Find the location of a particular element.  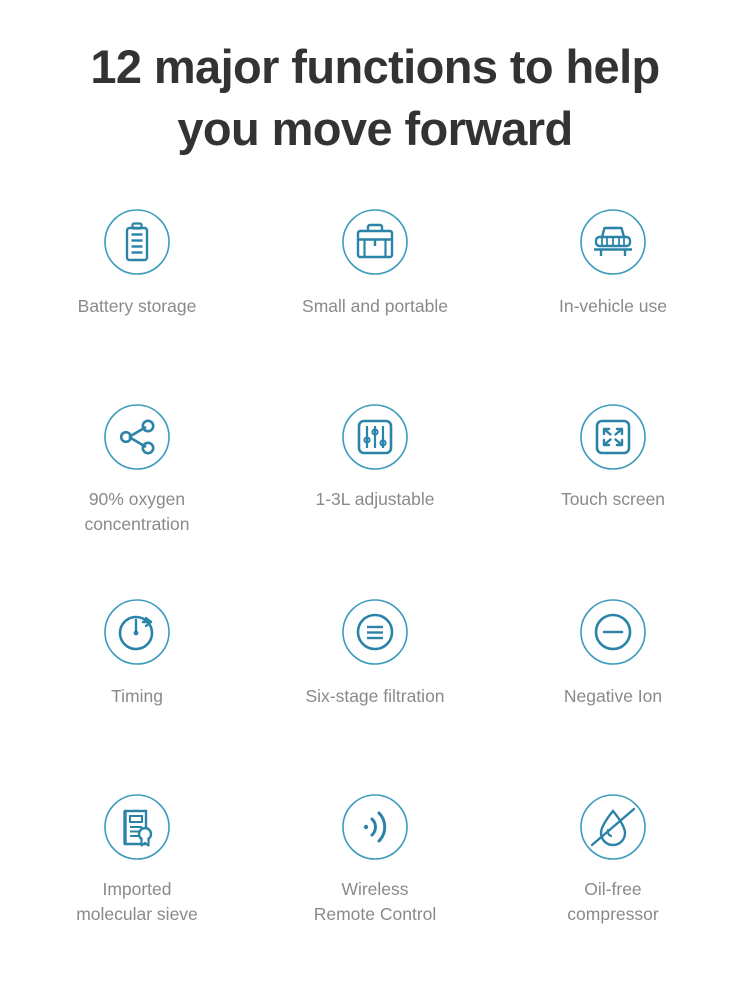

feature-item-oxygen-concentration: 90% oxygen concentration is located at coordinates (137, 492).